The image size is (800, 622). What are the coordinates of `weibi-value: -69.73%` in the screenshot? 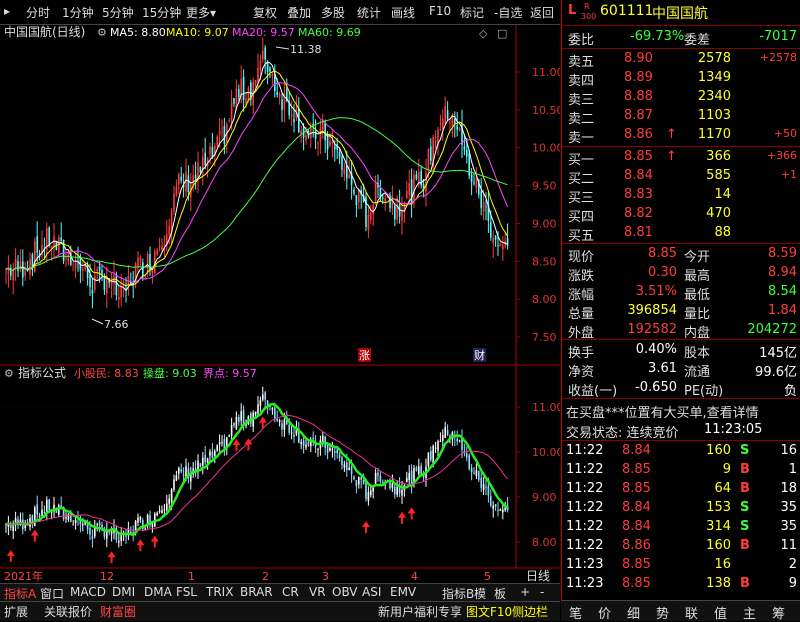 It's located at (657, 36).